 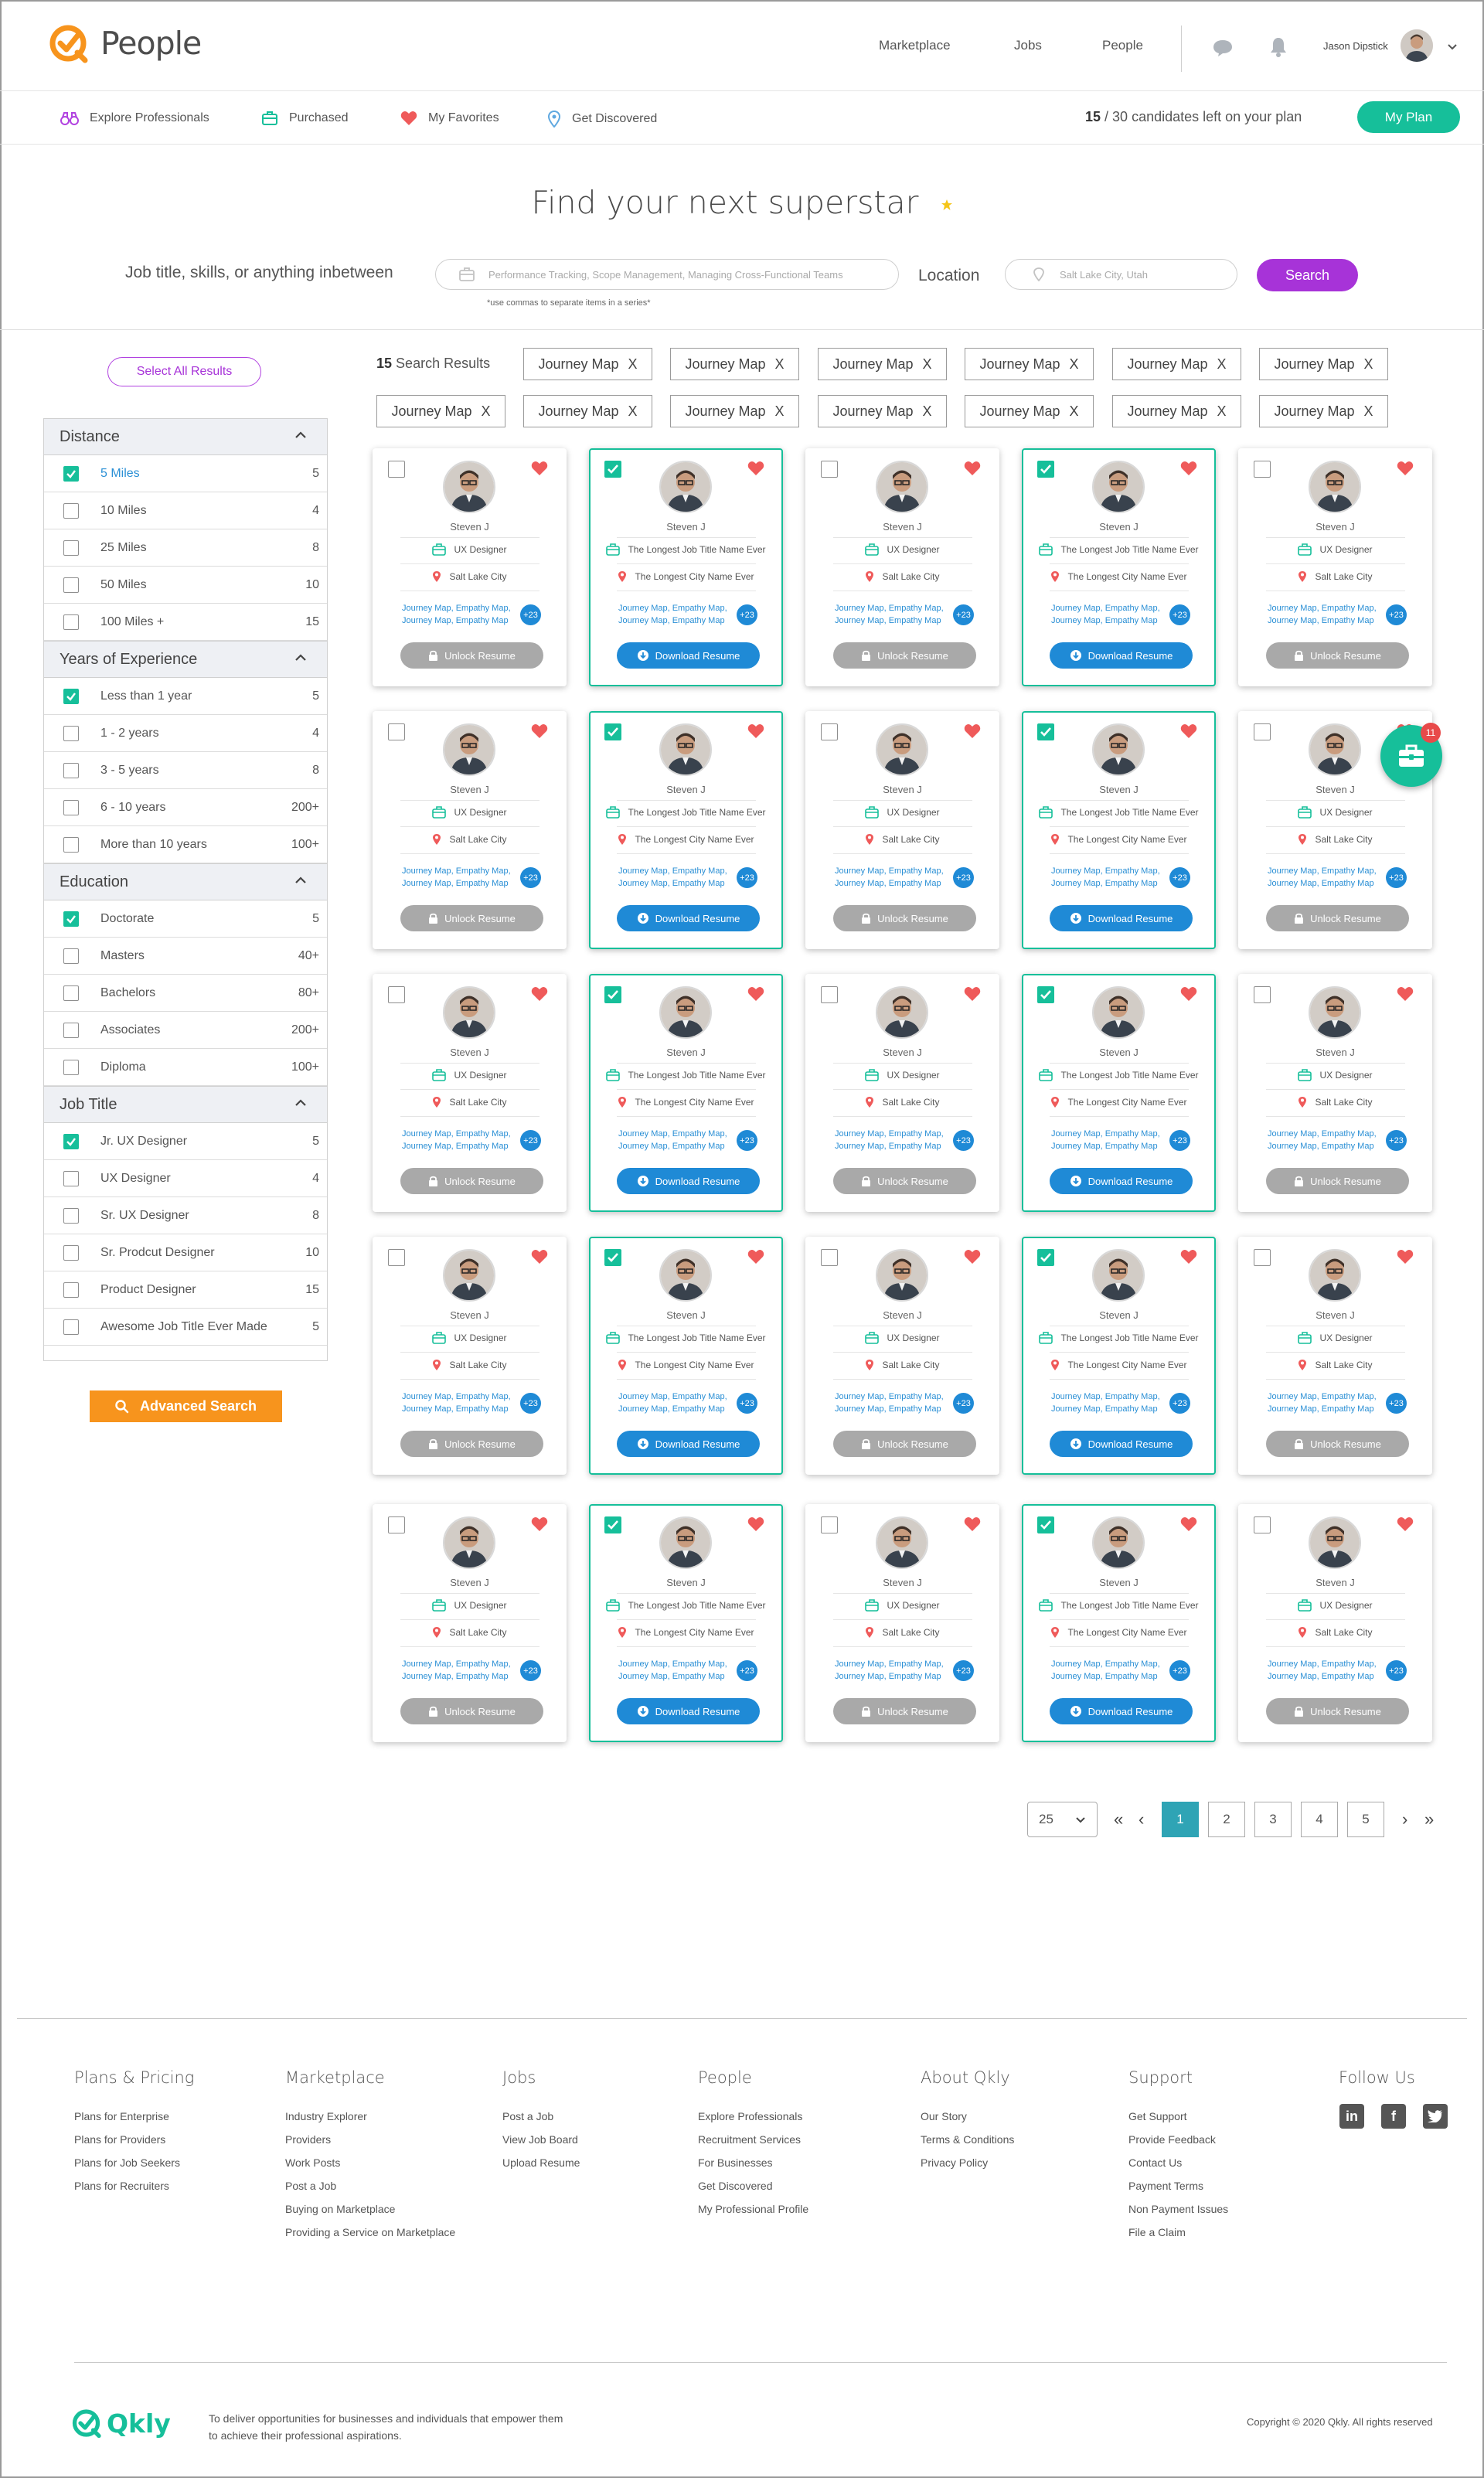 What do you see at coordinates (1355, 46) in the screenshot?
I see `user-name: Jason Dipstick` at bounding box center [1355, 46].